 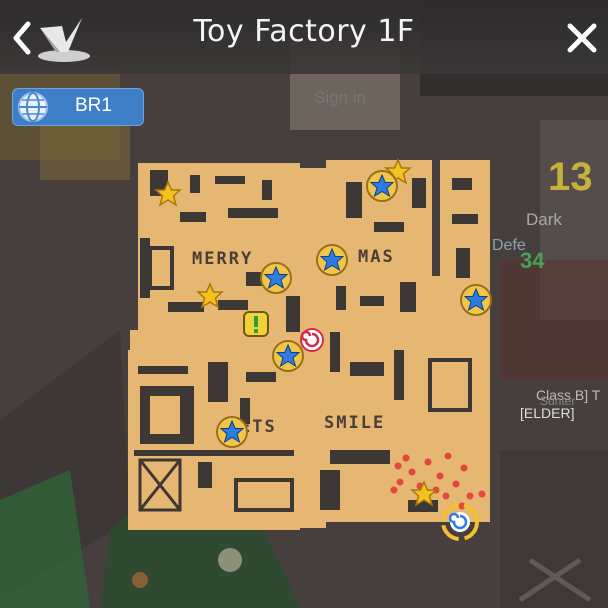 What do you see at coordinates (376, 257) in the screenshot?
I see `floor-word-mas: MAS` at bounding box center [376, 257].